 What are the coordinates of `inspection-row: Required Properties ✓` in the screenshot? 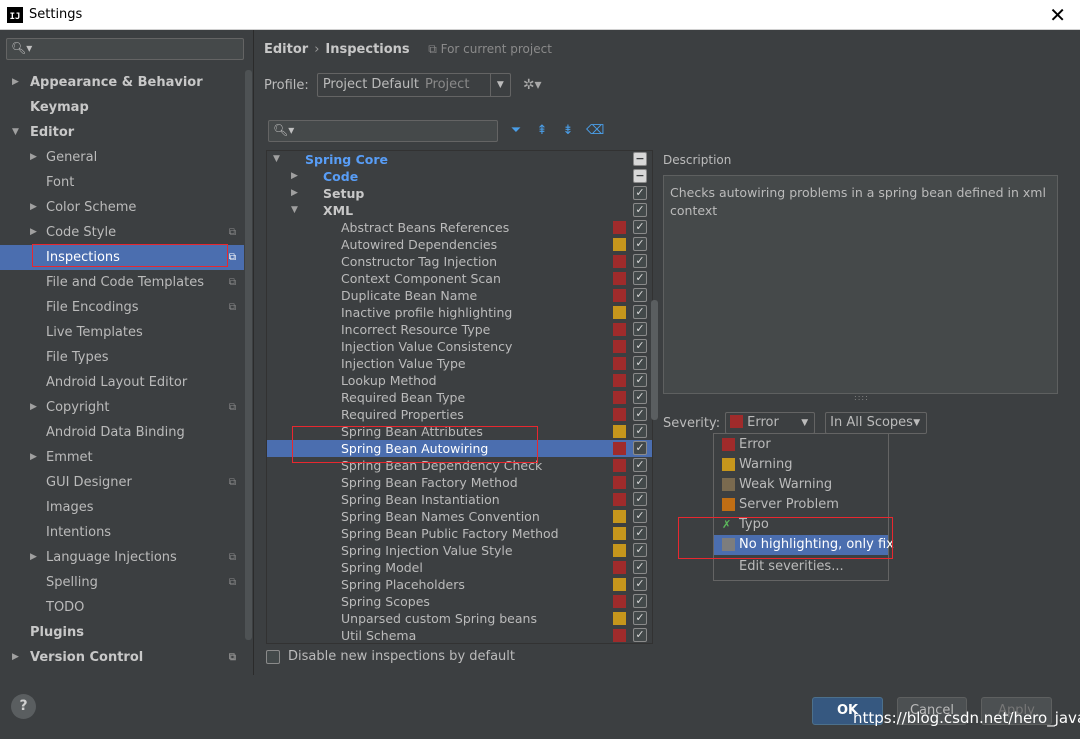 It's located at (459, 414).